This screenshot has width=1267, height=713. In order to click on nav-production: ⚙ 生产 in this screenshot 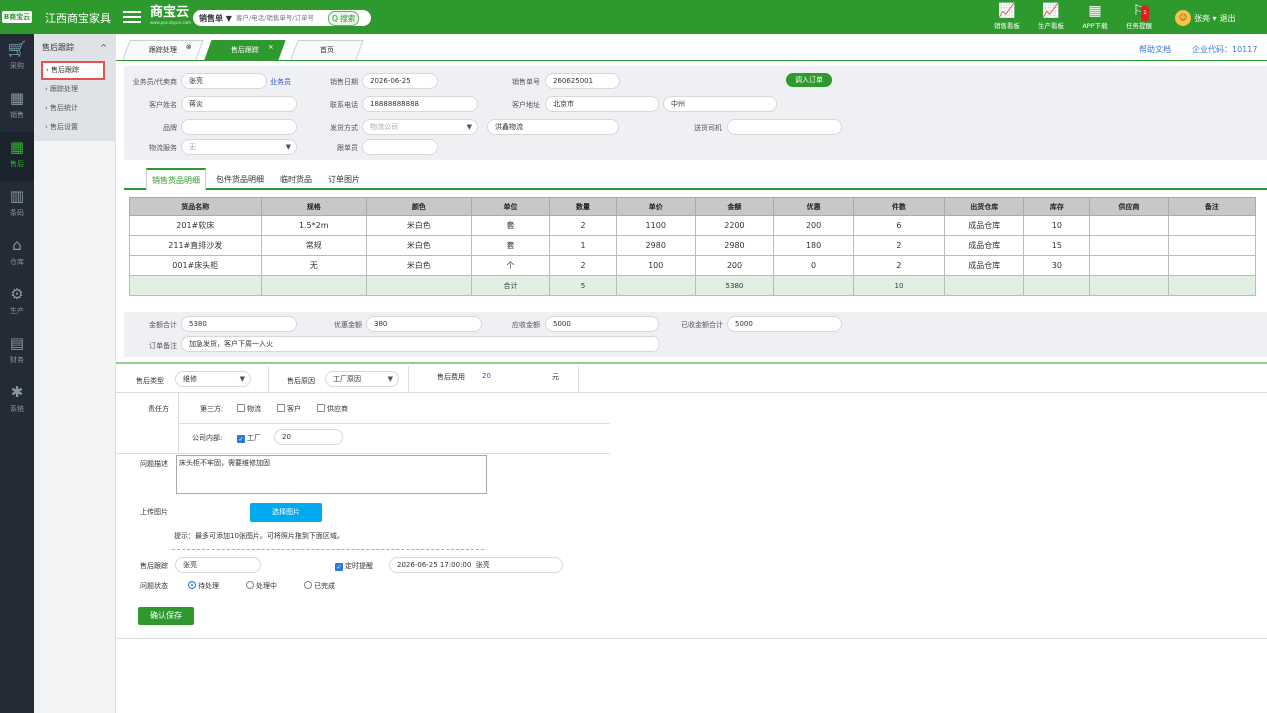, I will do `click(17, 303)`.